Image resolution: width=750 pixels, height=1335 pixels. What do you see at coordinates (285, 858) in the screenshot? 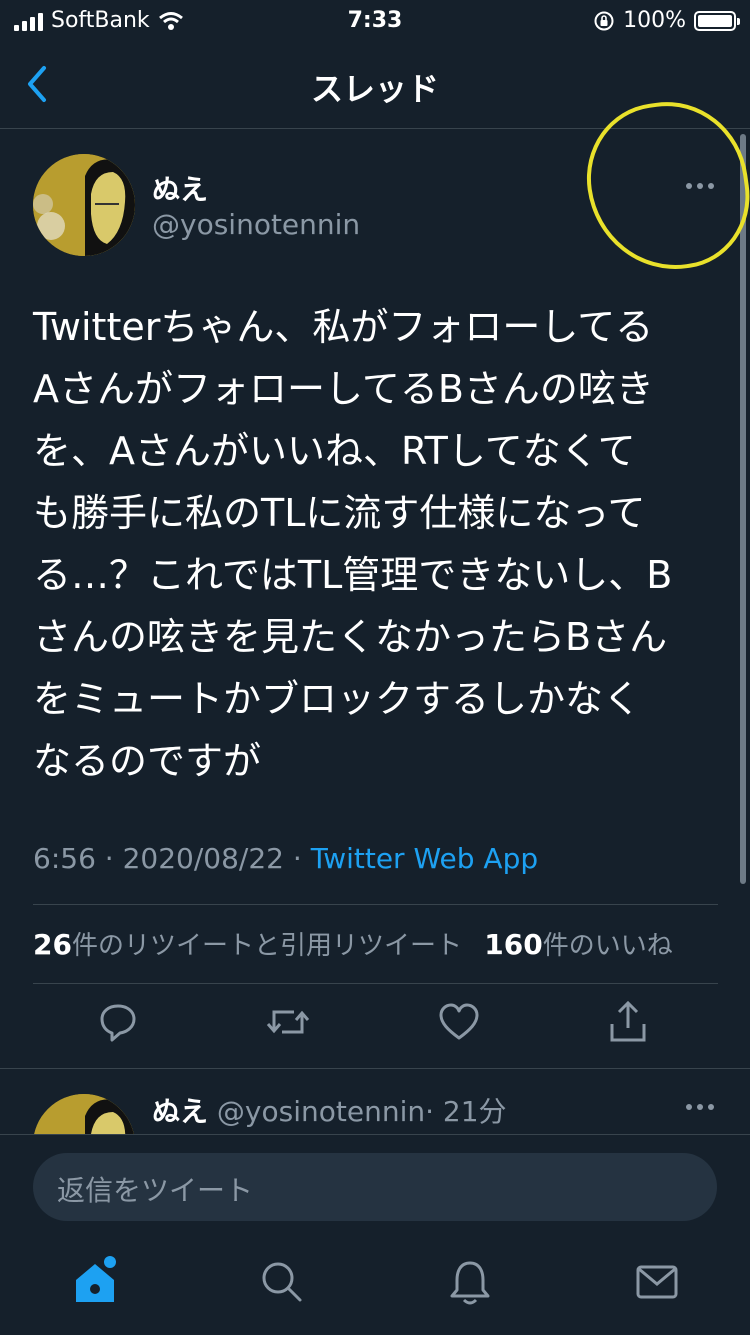
I see `tweet-metadata: 6:56 · 2020/08/22 · Twitter Web App` at bounding box center [285, 858].